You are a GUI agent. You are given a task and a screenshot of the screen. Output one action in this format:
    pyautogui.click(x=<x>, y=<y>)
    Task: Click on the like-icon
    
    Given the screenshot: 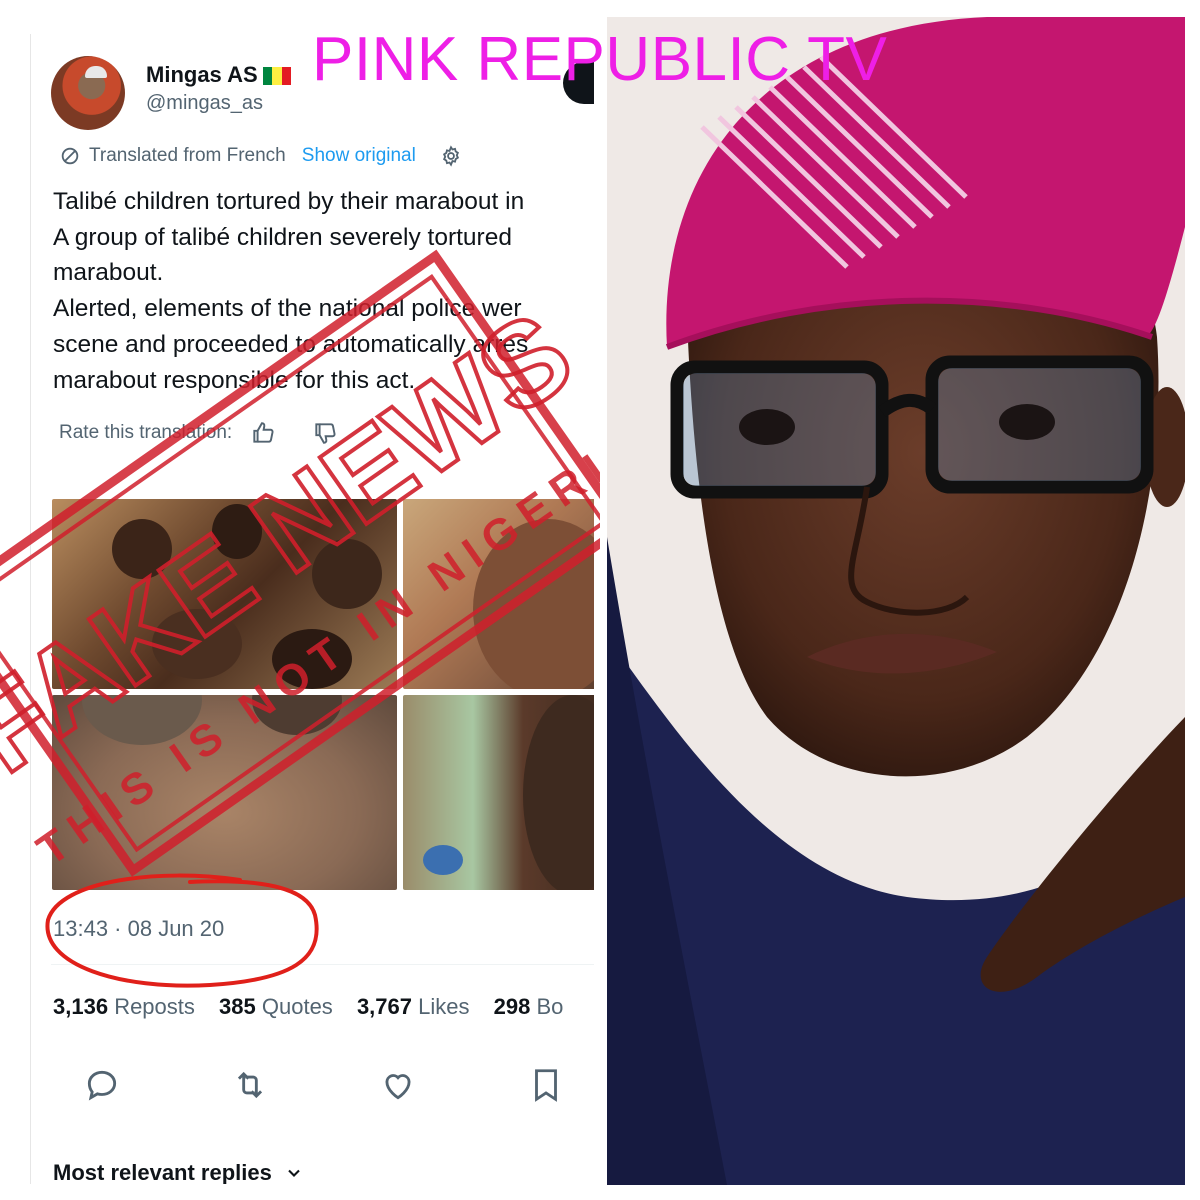 What is the action you would take?
    pyautogui.click(x=398, y=1087)
    